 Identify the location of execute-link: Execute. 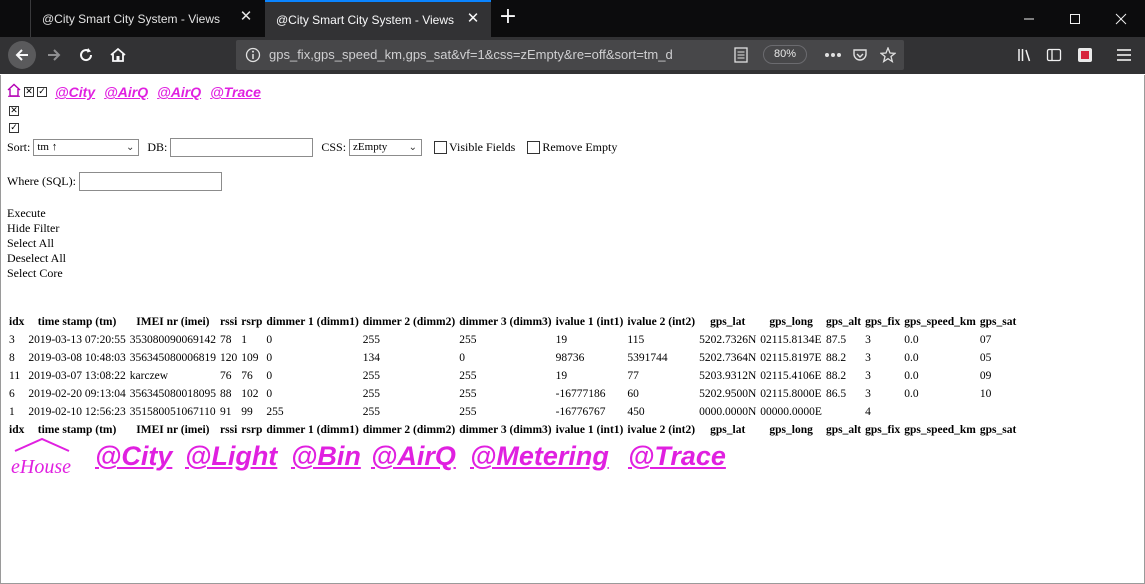
(36, 213).